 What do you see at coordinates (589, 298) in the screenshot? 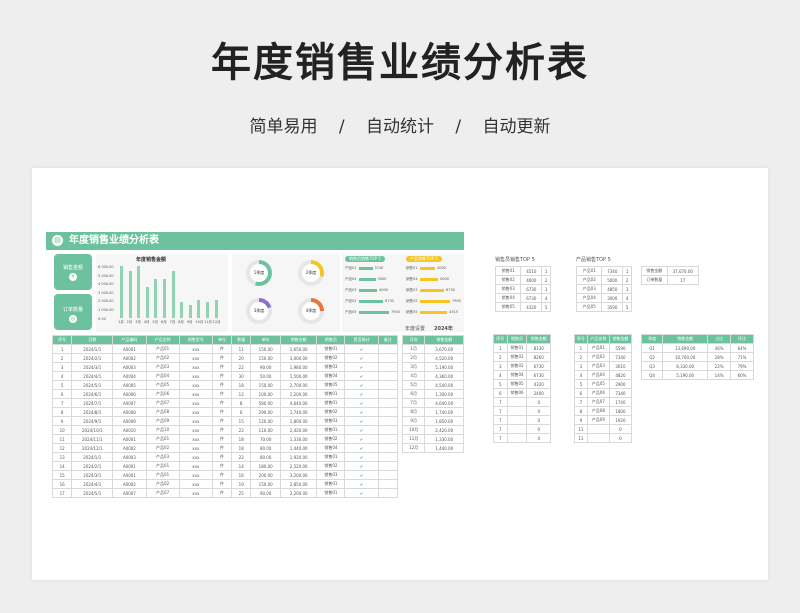
I see `table-cell: 产品04` at bounding box center [589, 298].